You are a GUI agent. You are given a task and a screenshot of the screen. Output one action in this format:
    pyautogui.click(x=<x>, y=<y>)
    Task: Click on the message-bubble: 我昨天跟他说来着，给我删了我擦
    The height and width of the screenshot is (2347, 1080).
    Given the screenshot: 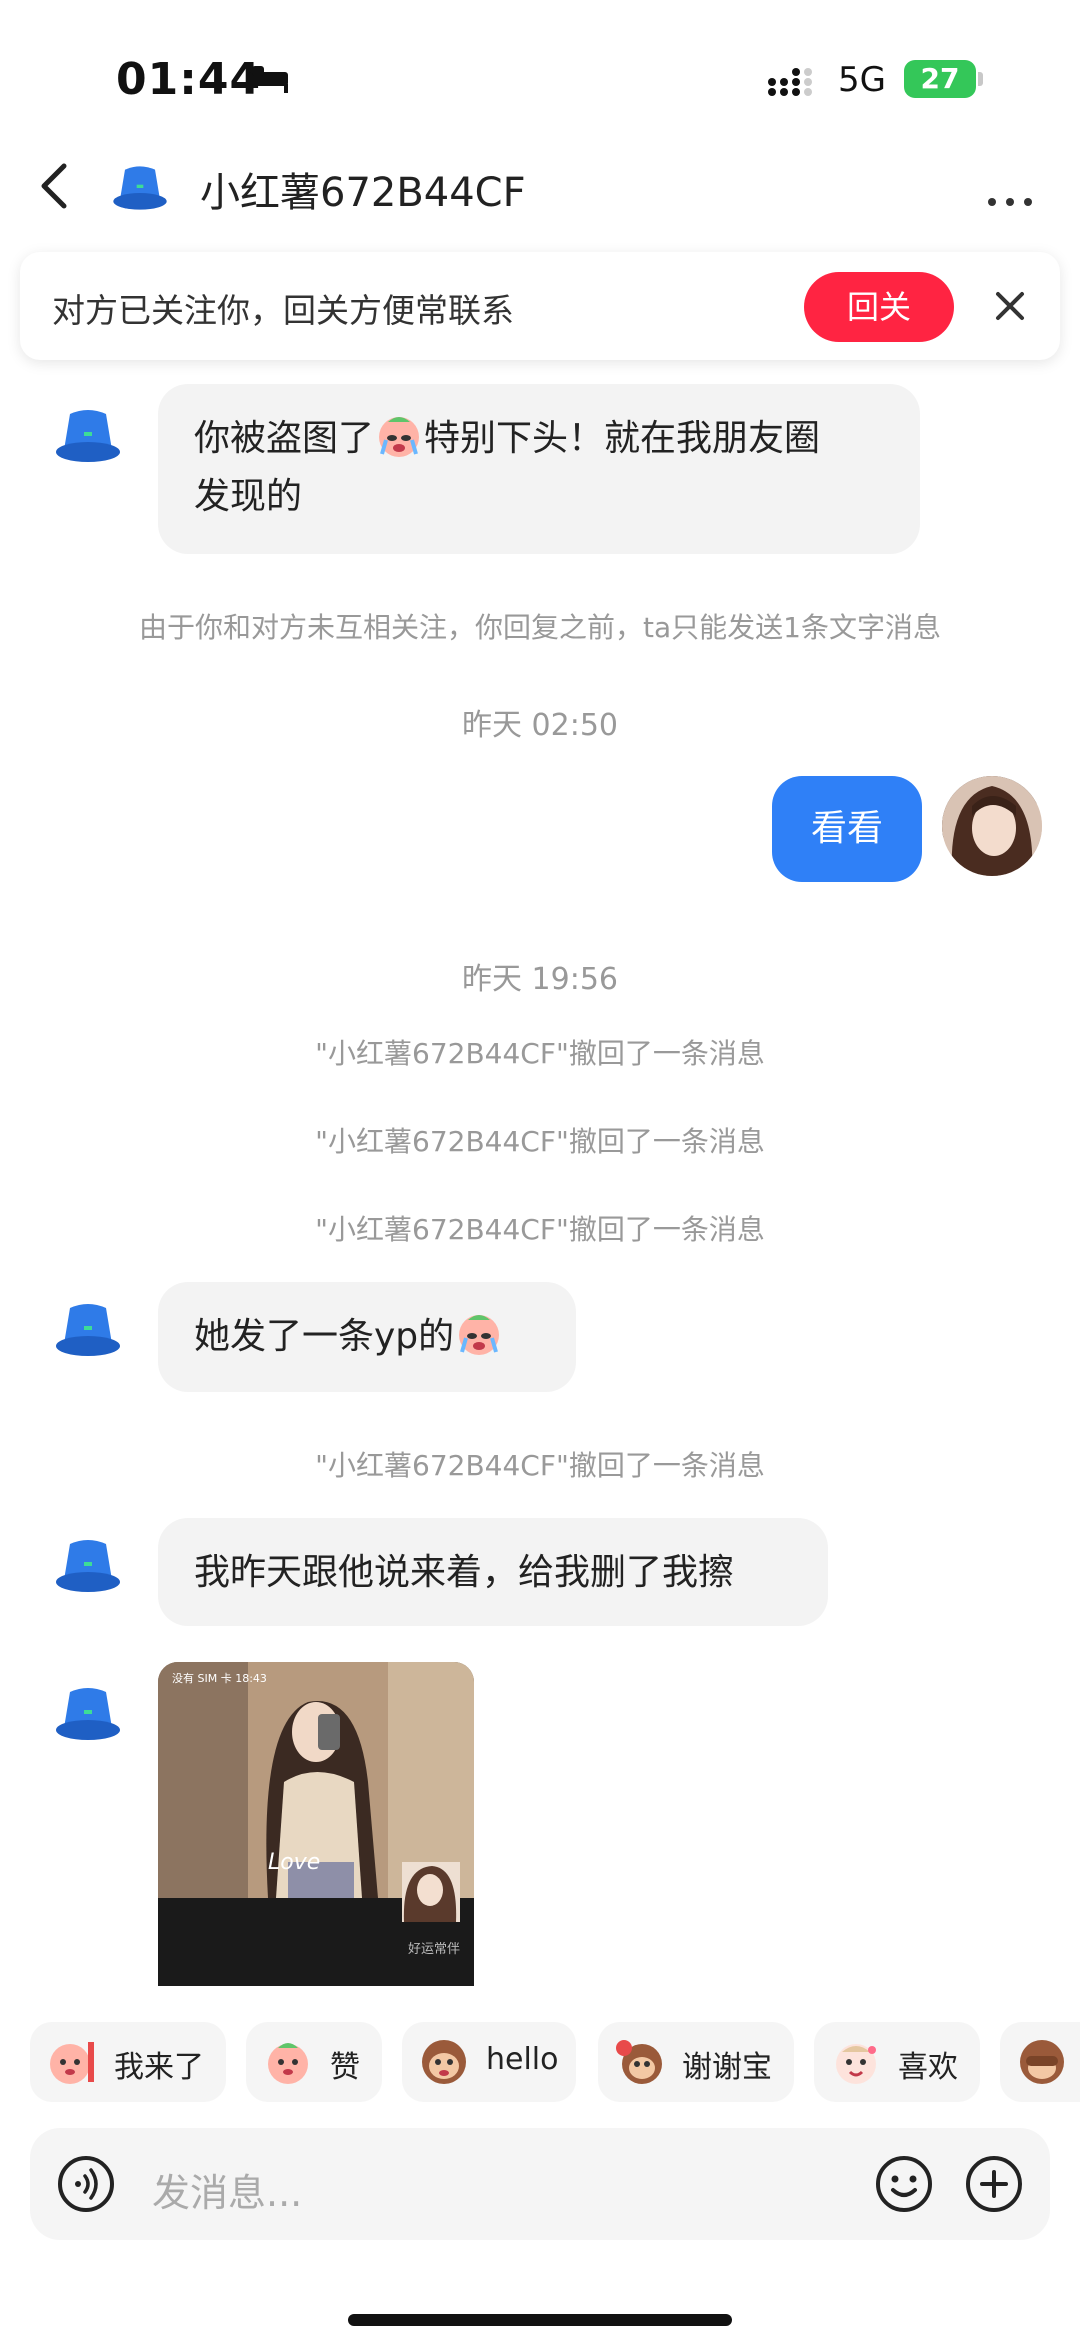 What is the action you would take?
    pyautogui.click(x=493, y=1572)
    